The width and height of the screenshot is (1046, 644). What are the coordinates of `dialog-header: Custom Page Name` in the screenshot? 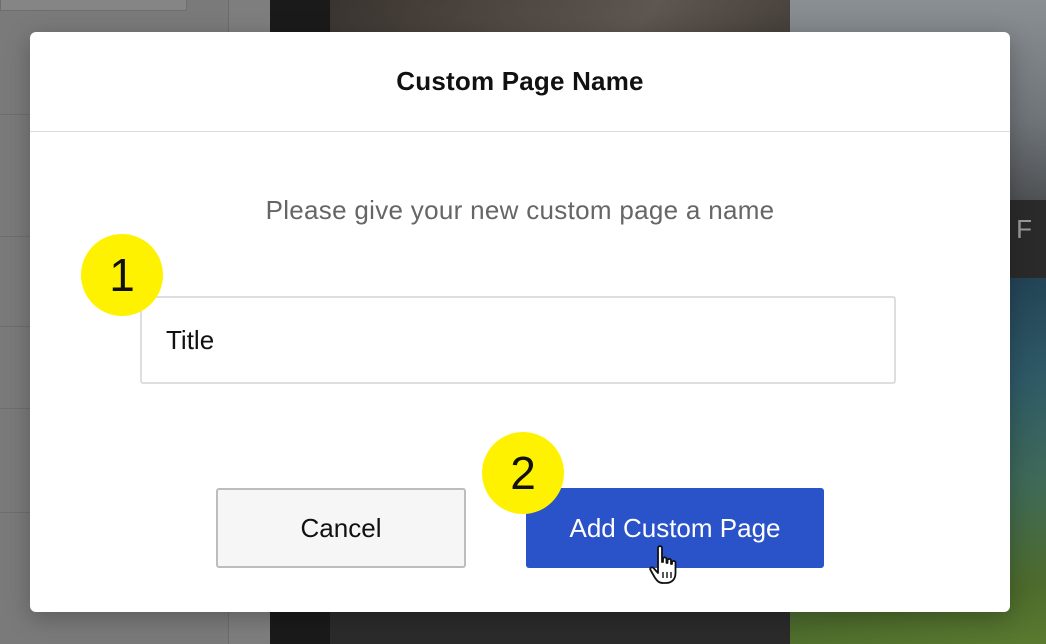 It's located at (520, 82).